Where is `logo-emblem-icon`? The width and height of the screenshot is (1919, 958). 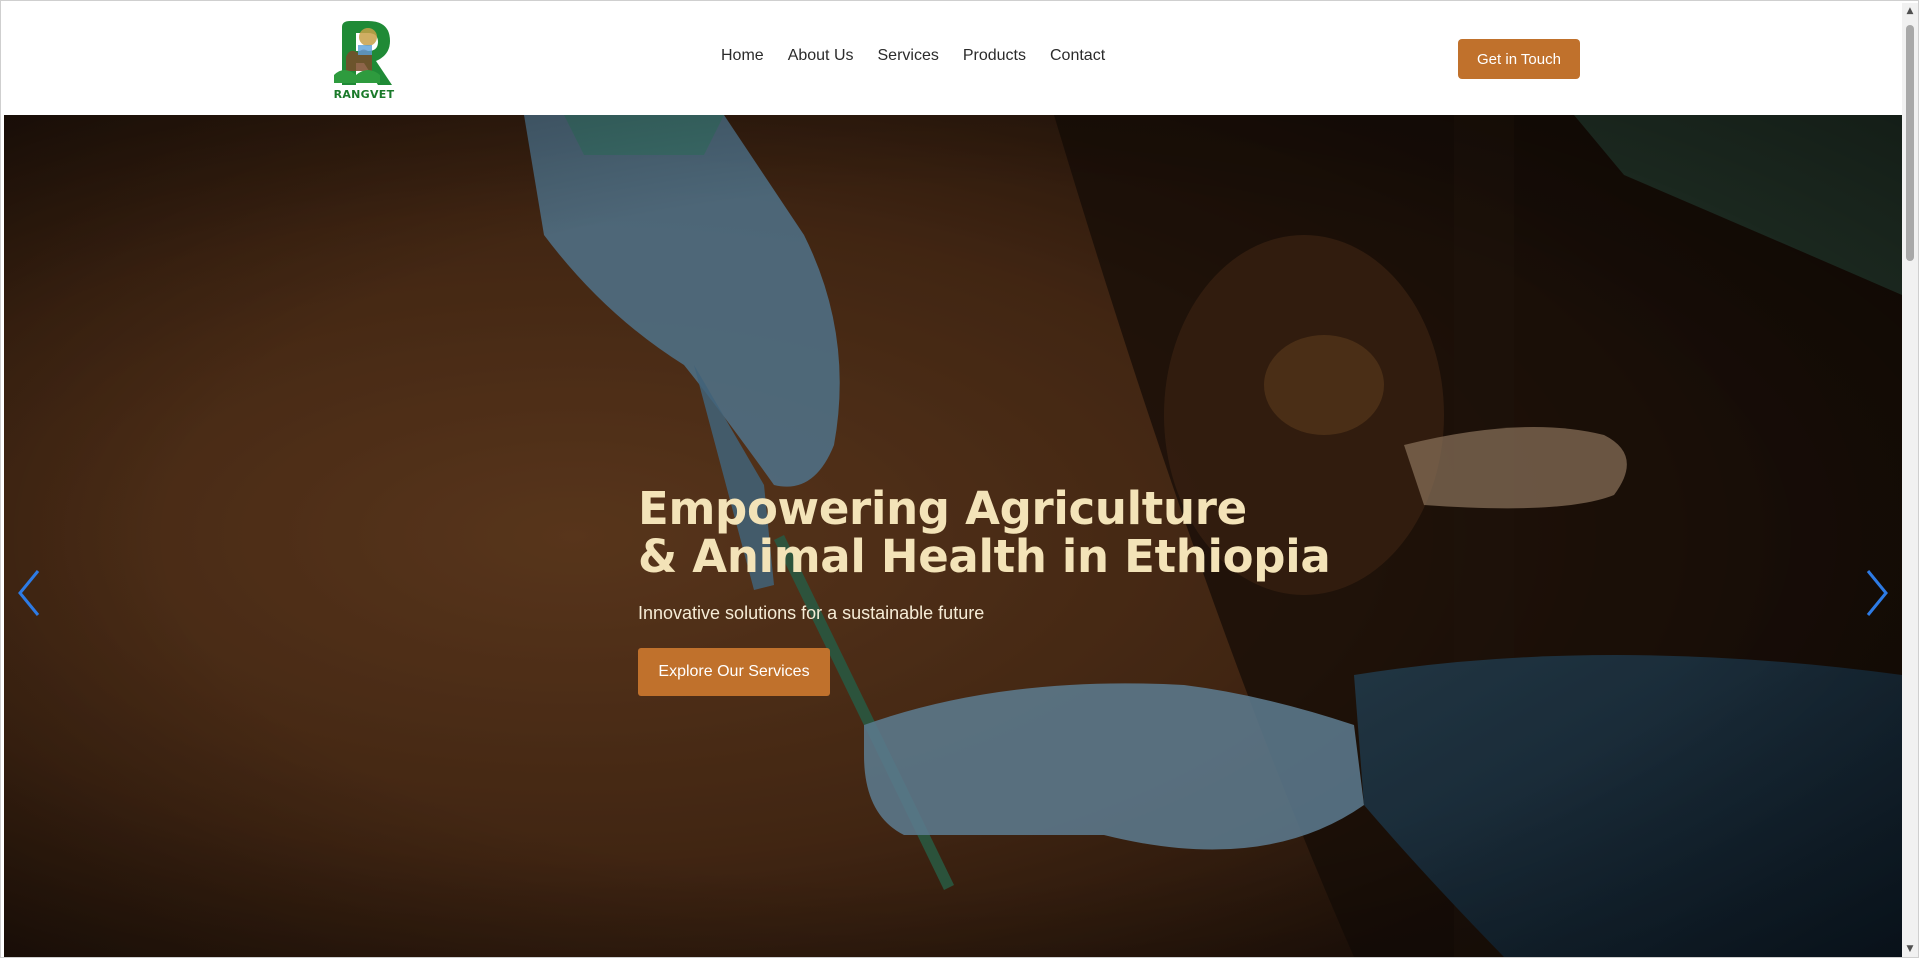 logo-emblem-icon is located at coordinates (363, 53).